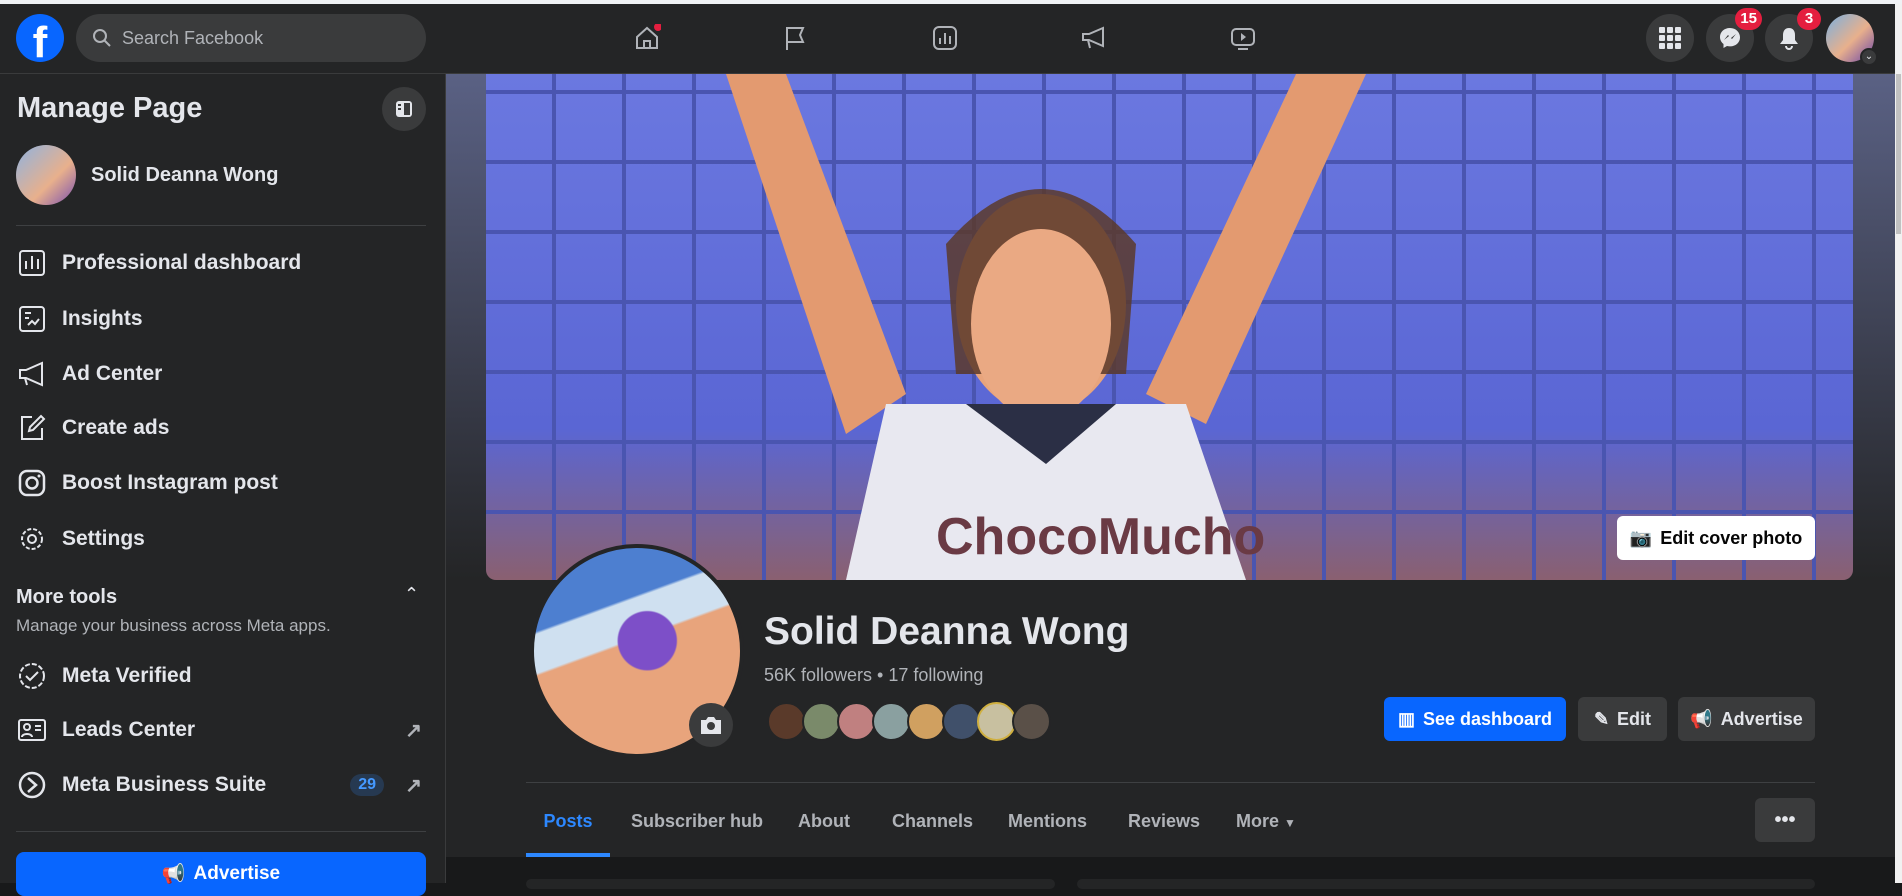 This screenshot has height=896, width=1902. I want to click on menu-button, so click(1670, 38).